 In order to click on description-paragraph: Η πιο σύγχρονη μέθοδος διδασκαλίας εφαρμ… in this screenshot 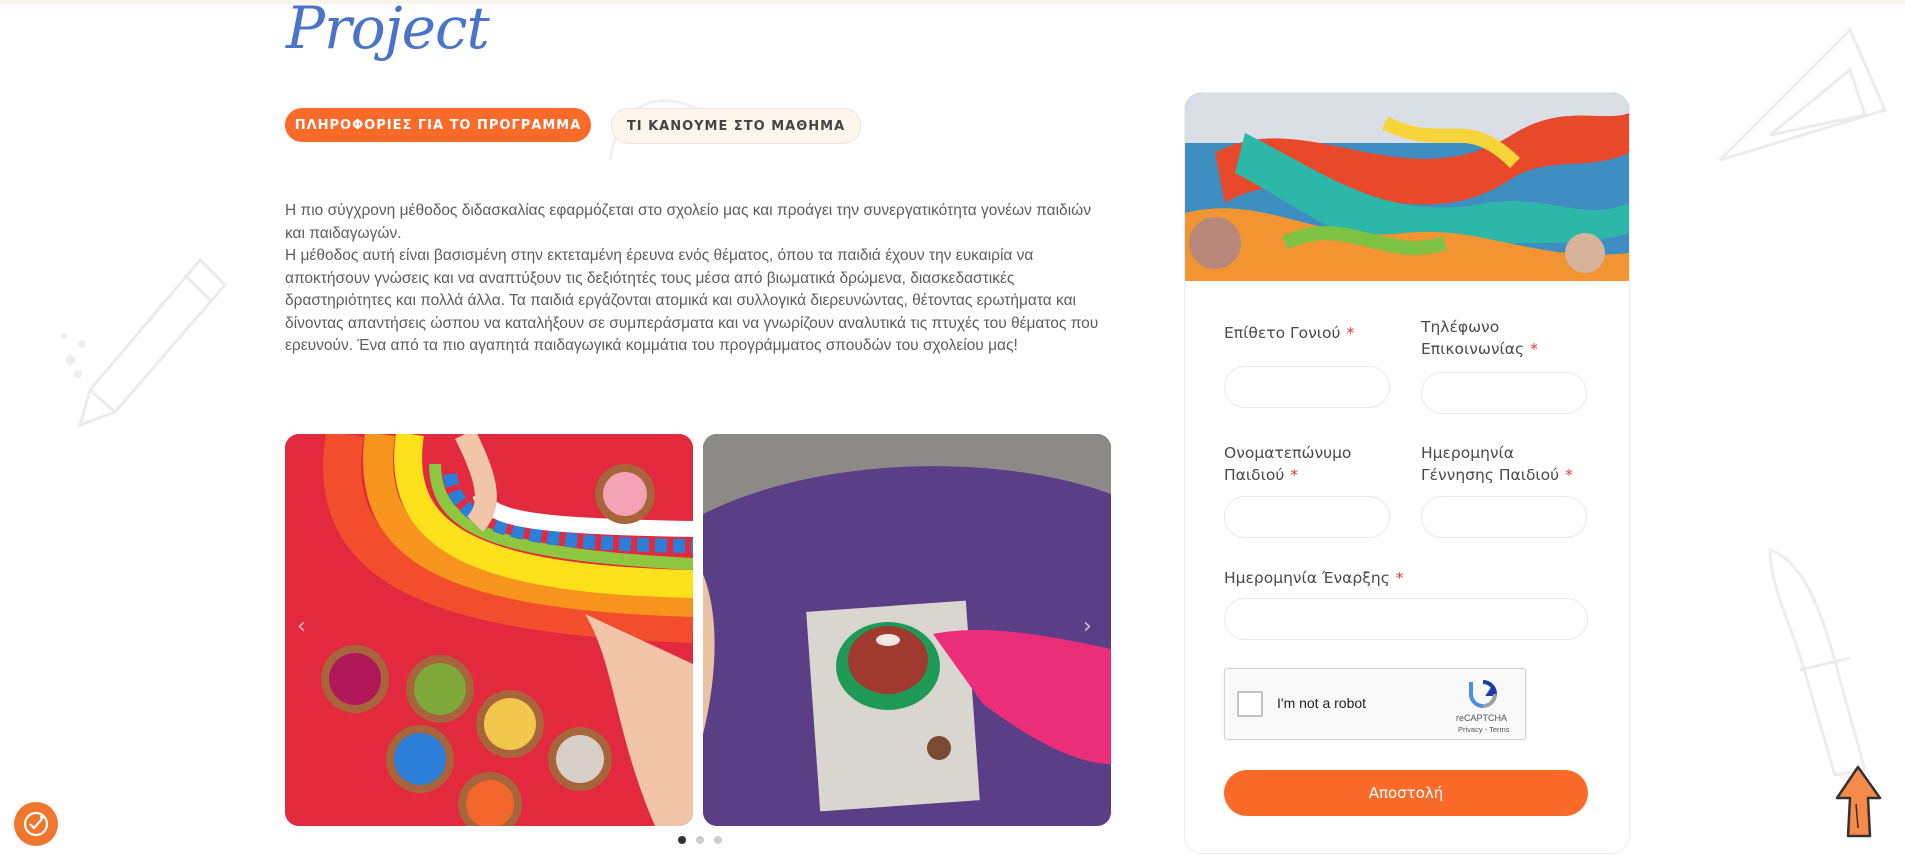, I will do `click(688, 222)`.